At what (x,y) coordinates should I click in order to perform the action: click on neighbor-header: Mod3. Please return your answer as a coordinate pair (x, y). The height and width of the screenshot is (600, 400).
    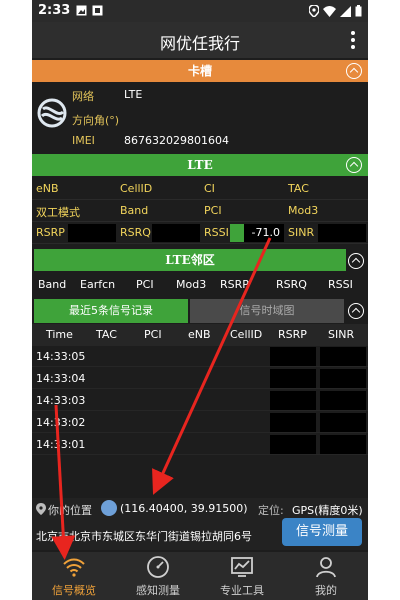
    Looking at the image, I should click on (191, 284).